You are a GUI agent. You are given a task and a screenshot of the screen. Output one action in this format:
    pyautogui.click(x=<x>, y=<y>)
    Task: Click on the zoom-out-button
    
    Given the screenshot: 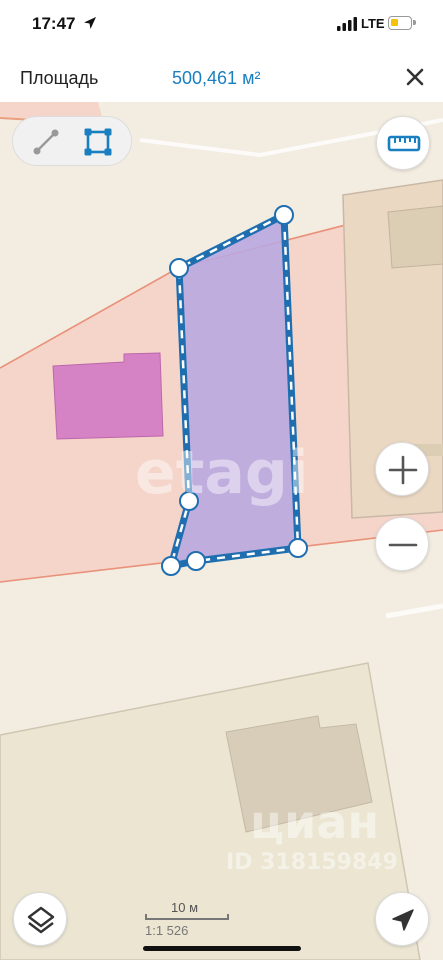 What is the action you would take?
    pyautogui.click(x=402, y=544)
    